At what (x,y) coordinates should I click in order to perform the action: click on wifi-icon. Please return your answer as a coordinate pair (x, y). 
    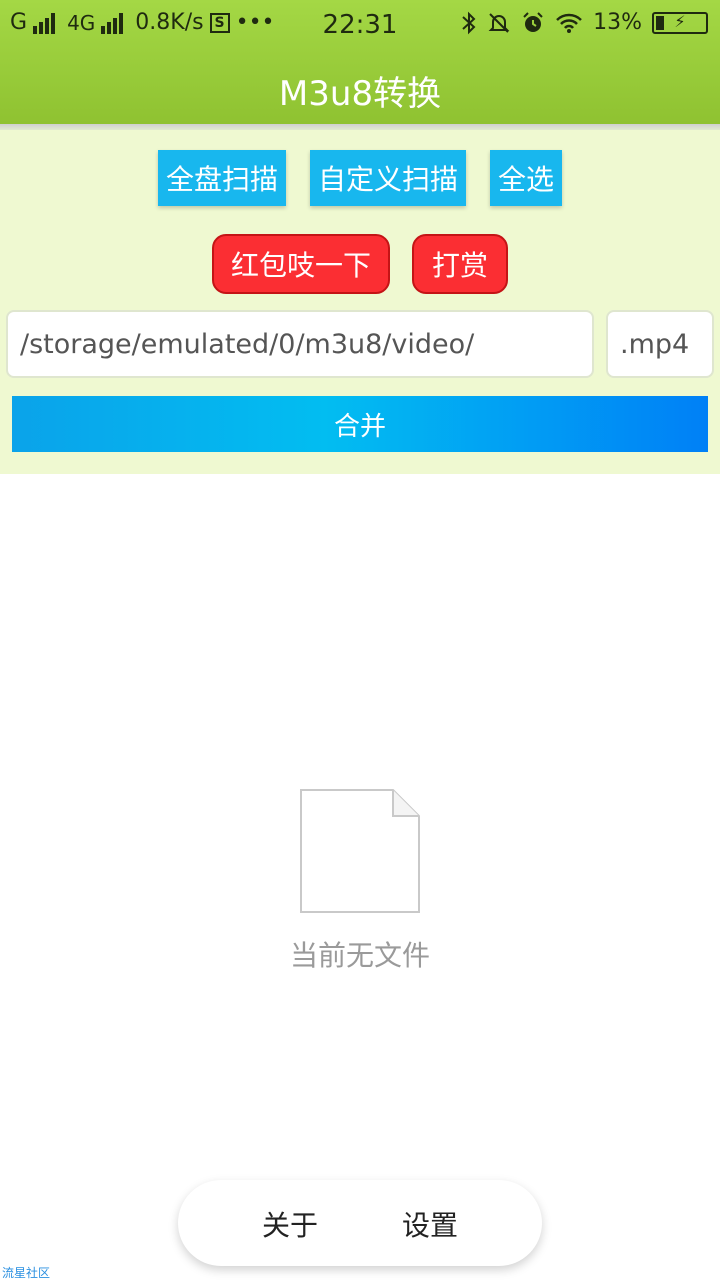
    Looking at the image, I should click on (569, 23).